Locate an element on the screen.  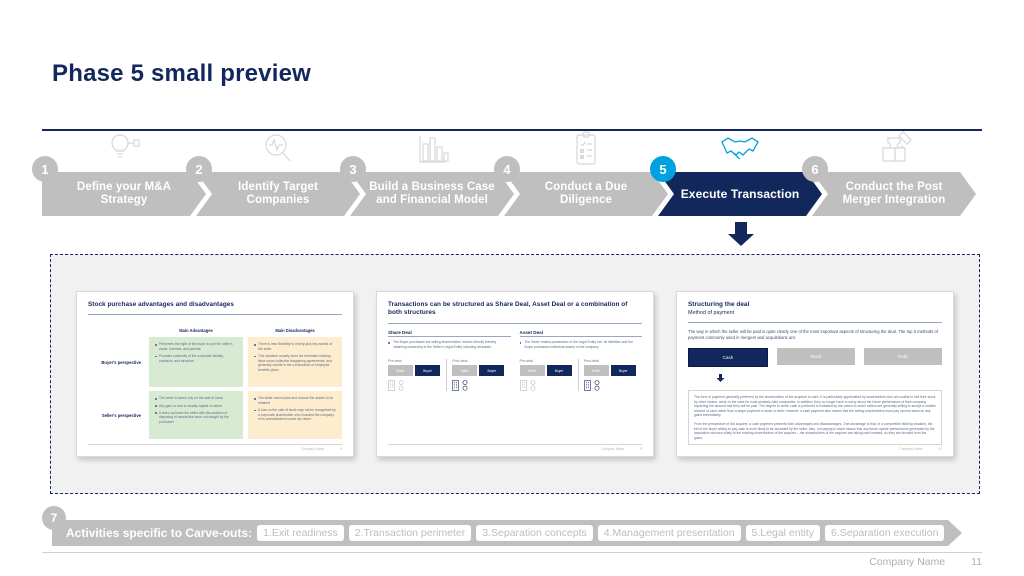
process-step-4: 4 Conduct a Due Diligence is located at coordinates (581, 173).